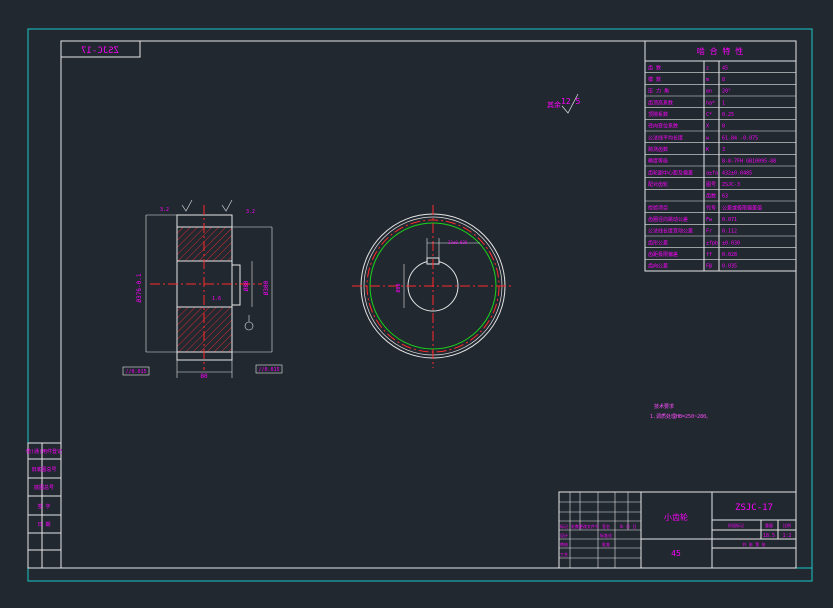 Image resolution: width=833 pixels, height=608 pixels. Describe the element at coordinates (769, 536) in the screenshot. I see `weight: 18.5` at that location.